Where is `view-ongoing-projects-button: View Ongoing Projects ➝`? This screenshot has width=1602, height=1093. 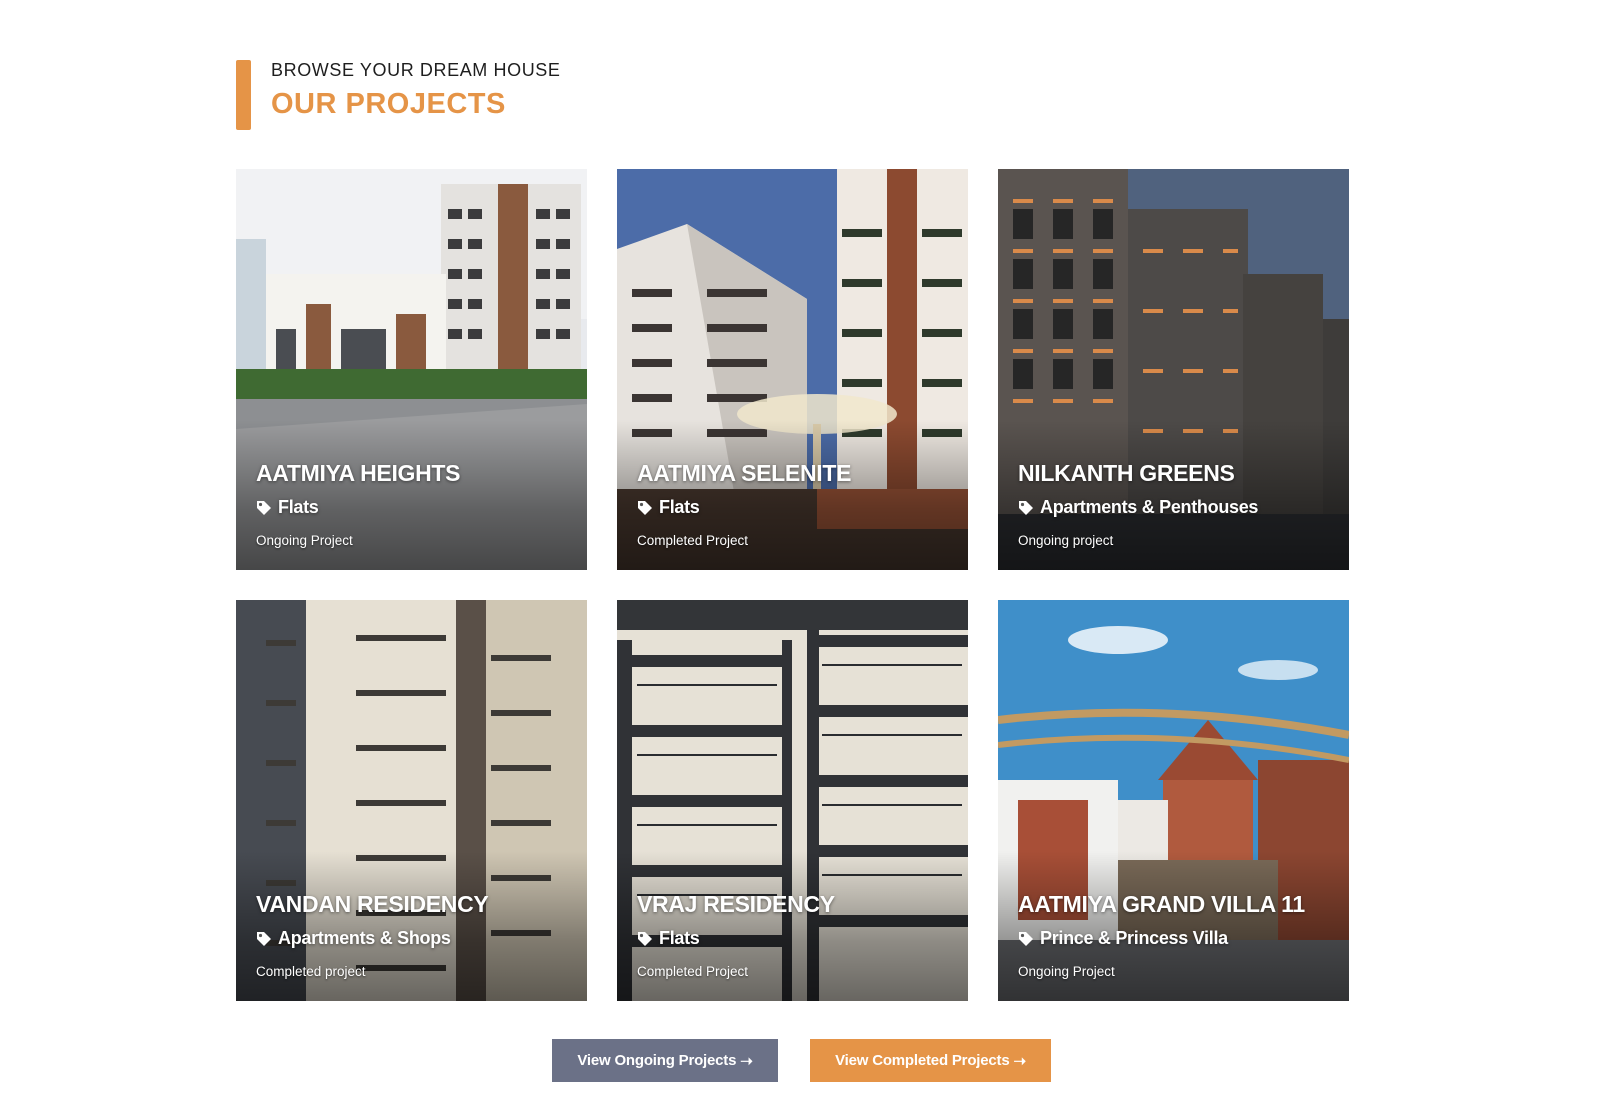 view-ongoing-projects-button: View Ongoing Projects ➝ is located at coordinates (665, 1060).